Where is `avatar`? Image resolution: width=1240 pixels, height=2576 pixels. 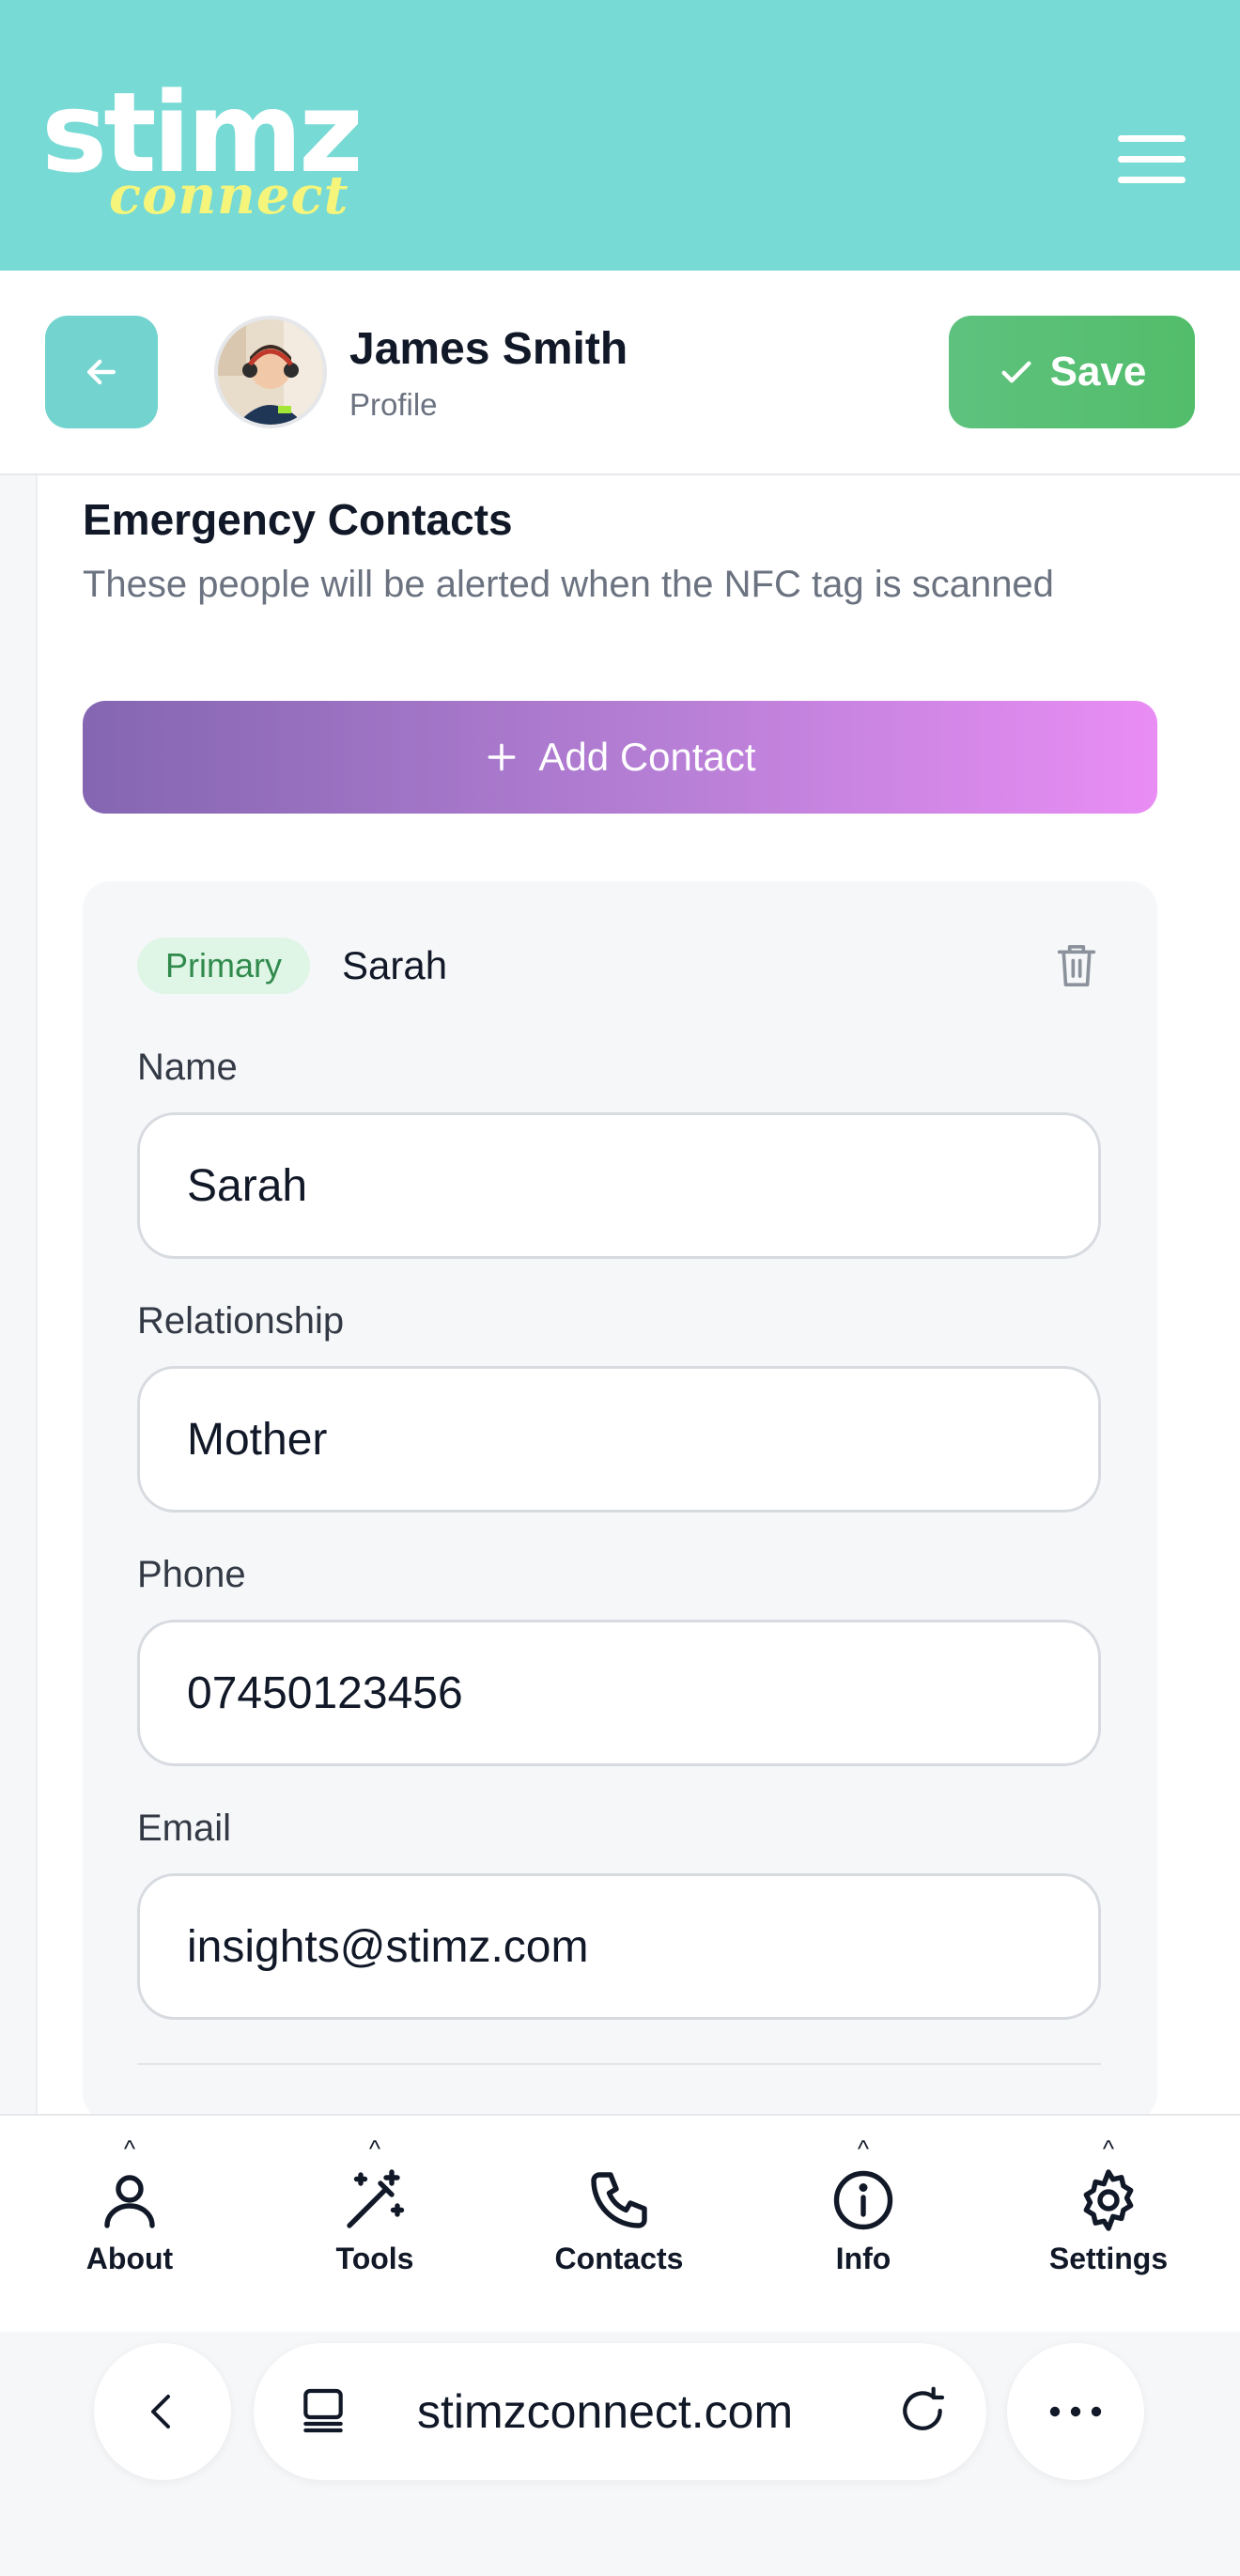
avatar is located at coordinates (270, 372).